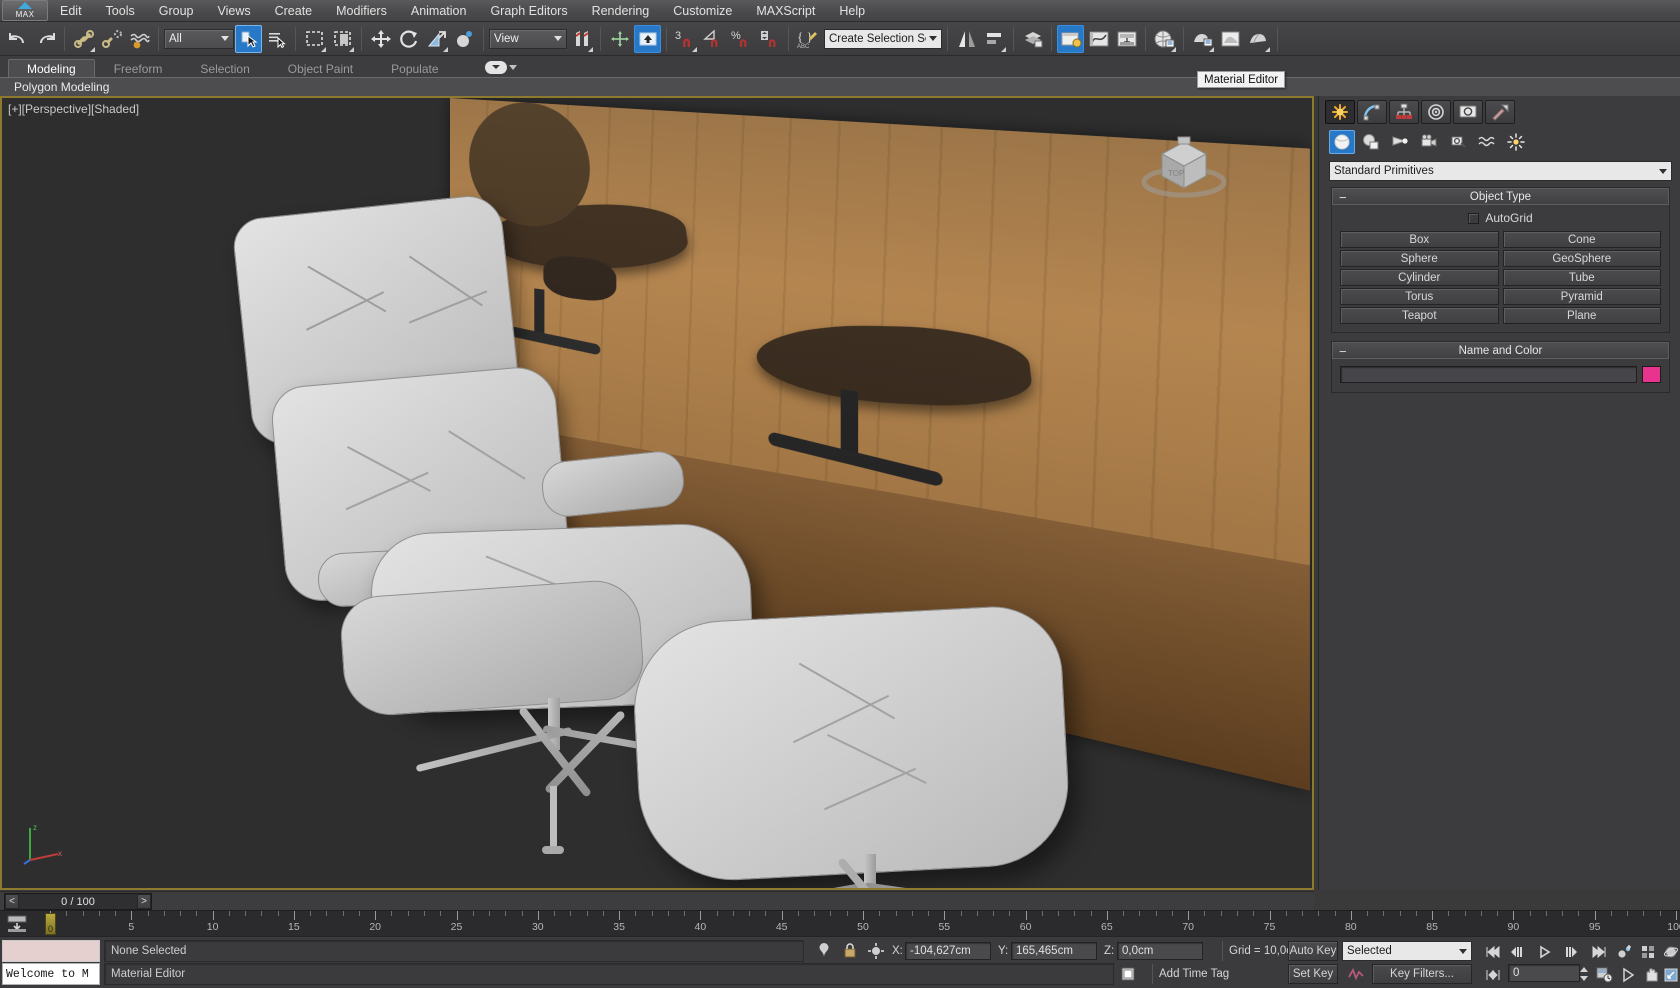 The image size is (1680, 988). Describe the element at coordinates (71, 11) in the screenshot. I see `menu-item-edit: Edit` at that location.